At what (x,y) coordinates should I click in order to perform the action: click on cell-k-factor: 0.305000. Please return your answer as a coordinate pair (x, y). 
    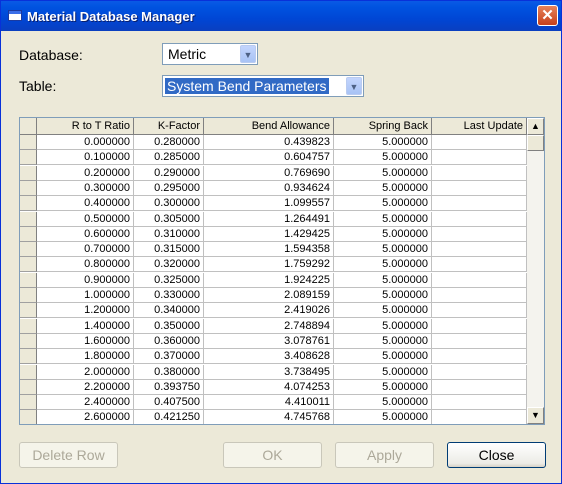
    Looking at the image, I should click on (169, 219).